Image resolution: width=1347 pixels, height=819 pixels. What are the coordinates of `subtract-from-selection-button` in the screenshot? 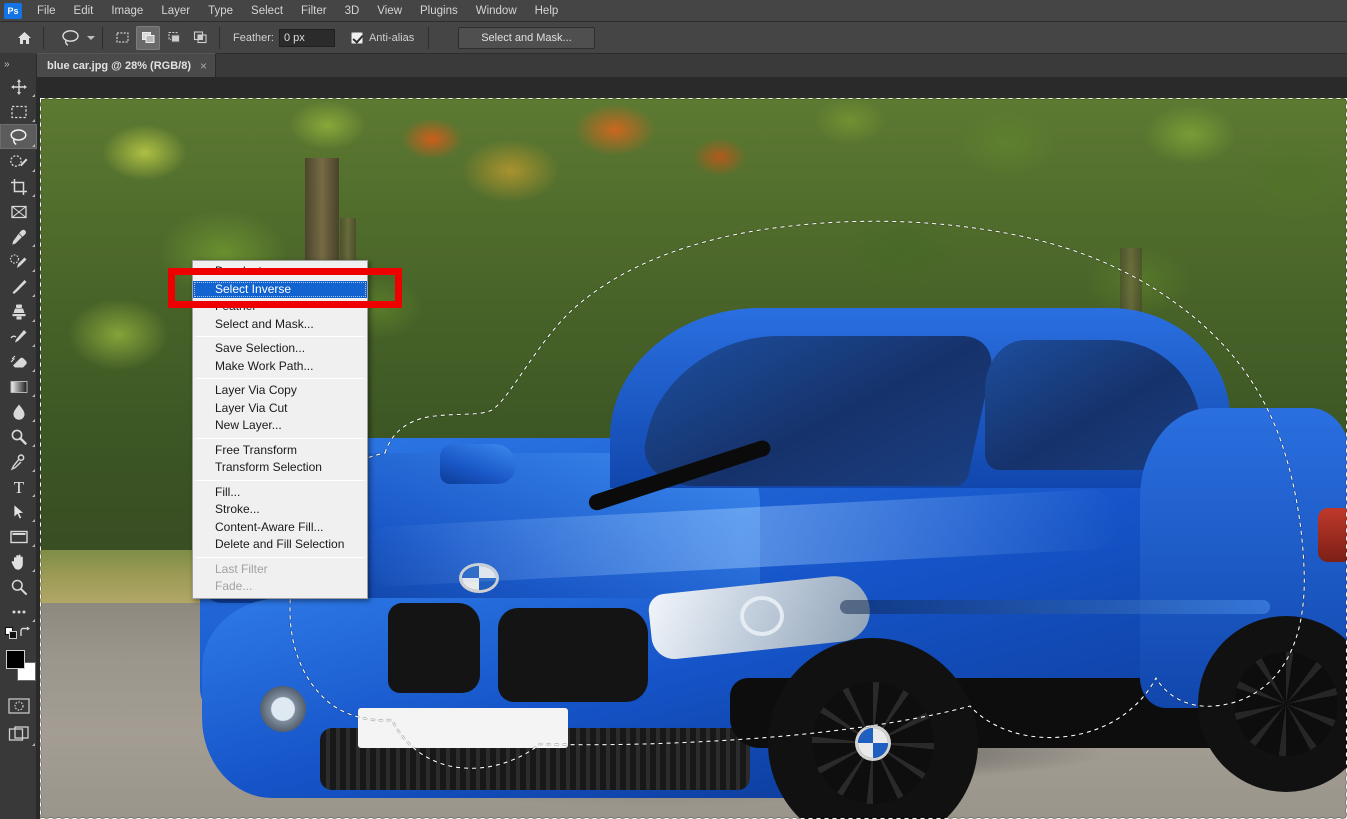 It's located at (174, 38).